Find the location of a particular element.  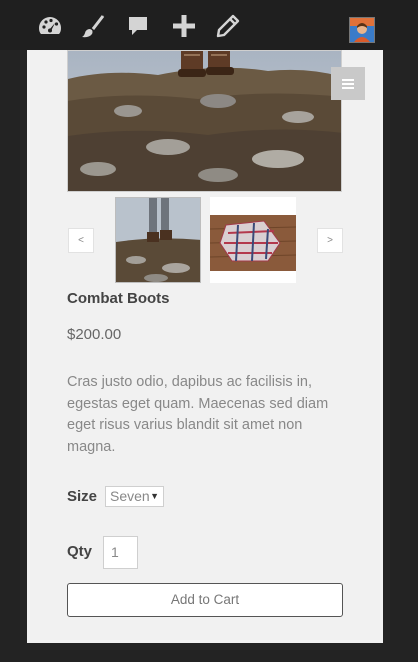

gallery-prev-button: < is located at coordinates (81, 240).